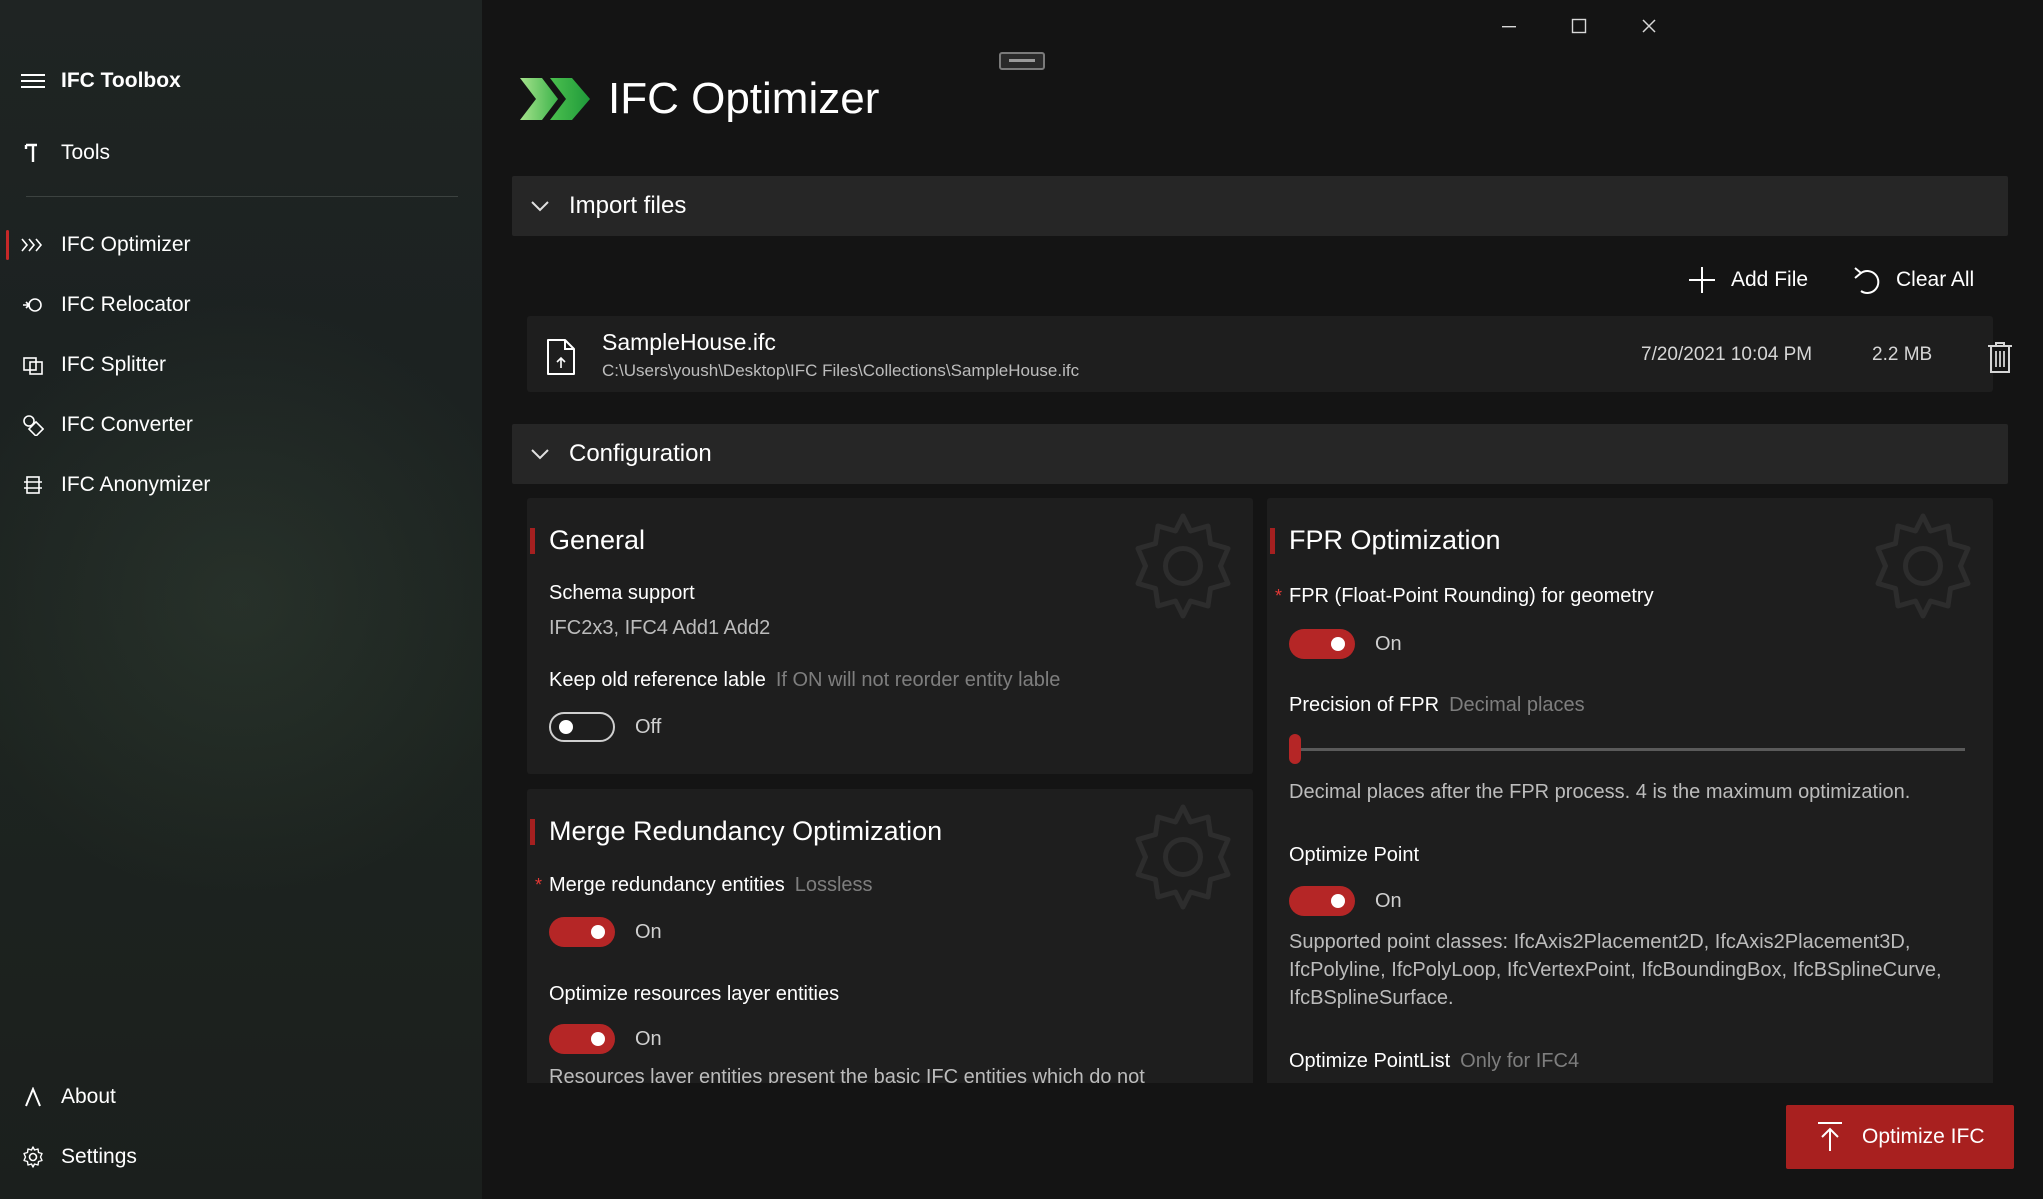  I want to click on keep-reference-toggle, so click(582, 727).